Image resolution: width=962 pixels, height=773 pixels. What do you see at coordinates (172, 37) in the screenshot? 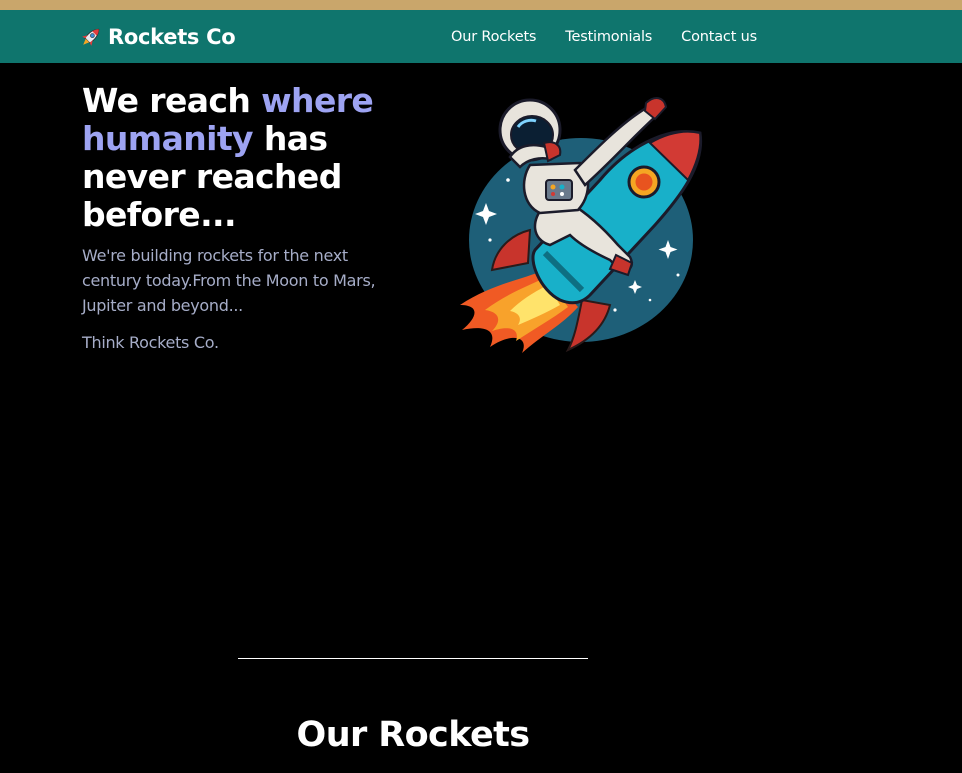
I see `brand-name: Rockets Co` at bounding box center [172, 37].